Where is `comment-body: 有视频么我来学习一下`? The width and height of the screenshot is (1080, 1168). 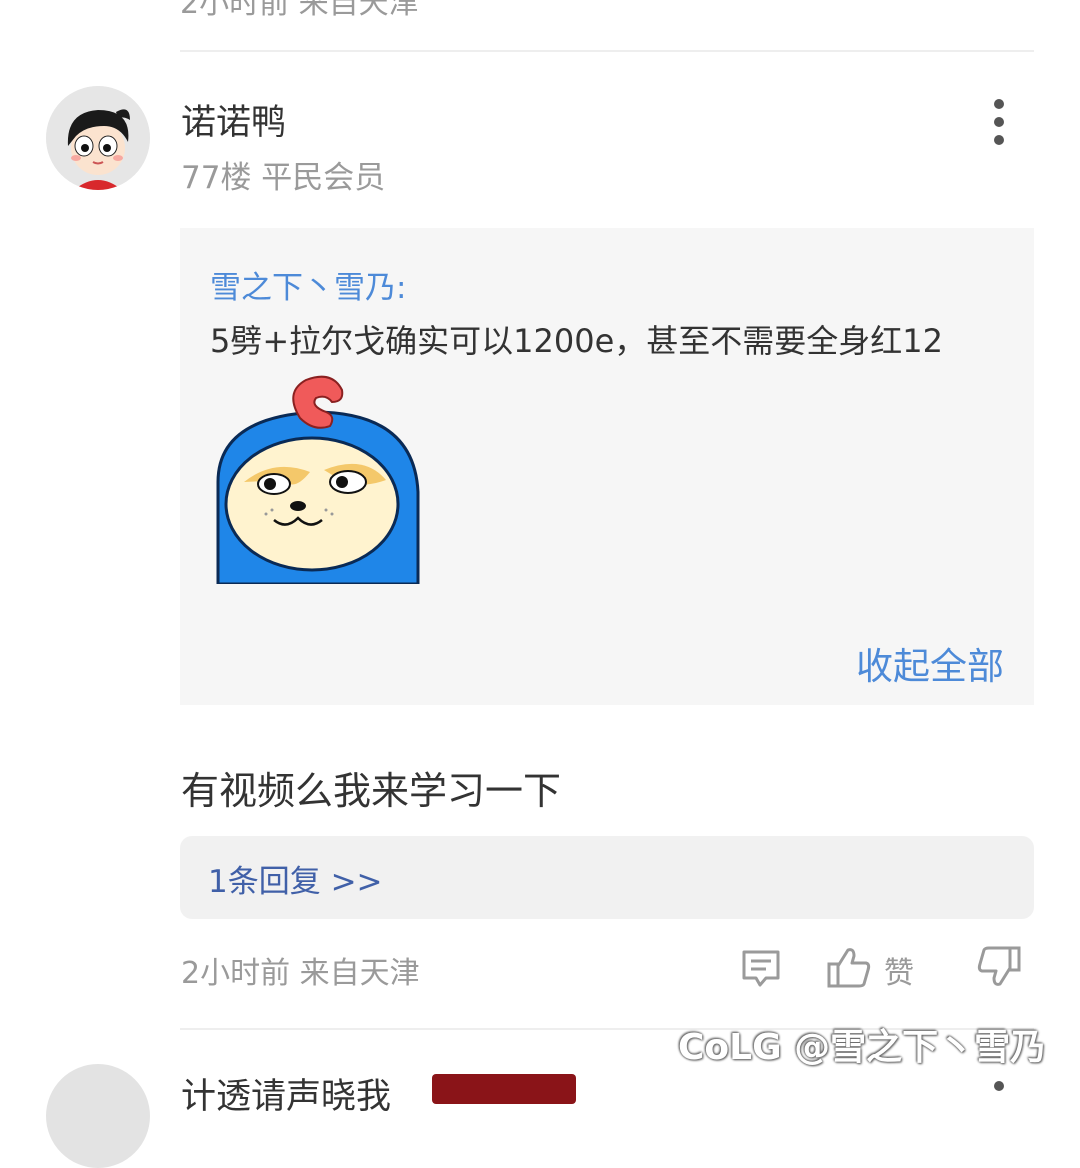
comment-body: 有视频么我来学习一下 is located at coordinates (371, 791).